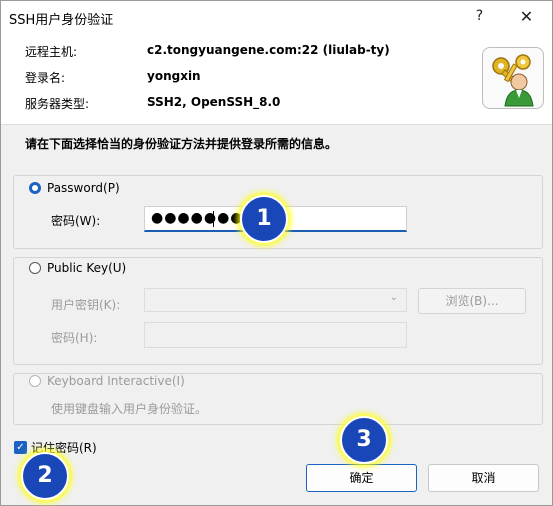 The height and width of the screenshot is (506, 553). I want to click on step-badge-3: 3, so click(364, 440).